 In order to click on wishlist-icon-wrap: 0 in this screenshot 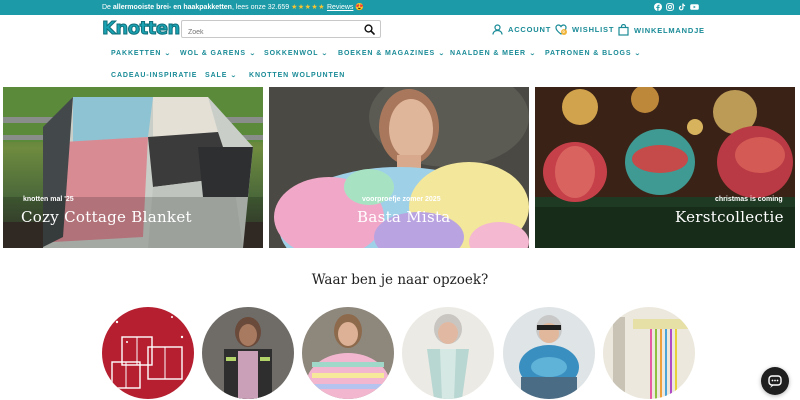, I will do `click(561, 29)`.